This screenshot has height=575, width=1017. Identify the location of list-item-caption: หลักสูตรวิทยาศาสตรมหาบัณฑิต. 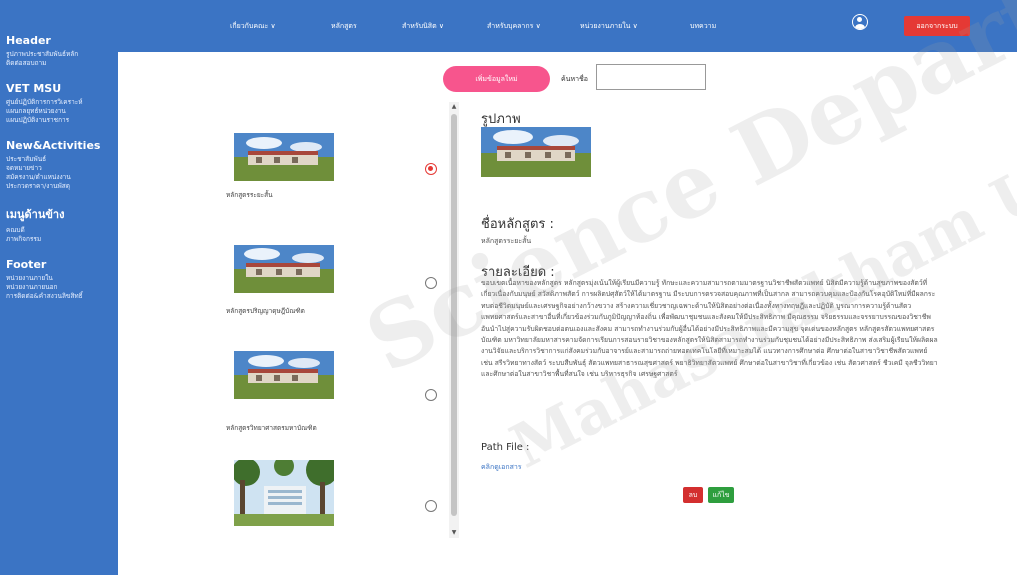
(271, 428).